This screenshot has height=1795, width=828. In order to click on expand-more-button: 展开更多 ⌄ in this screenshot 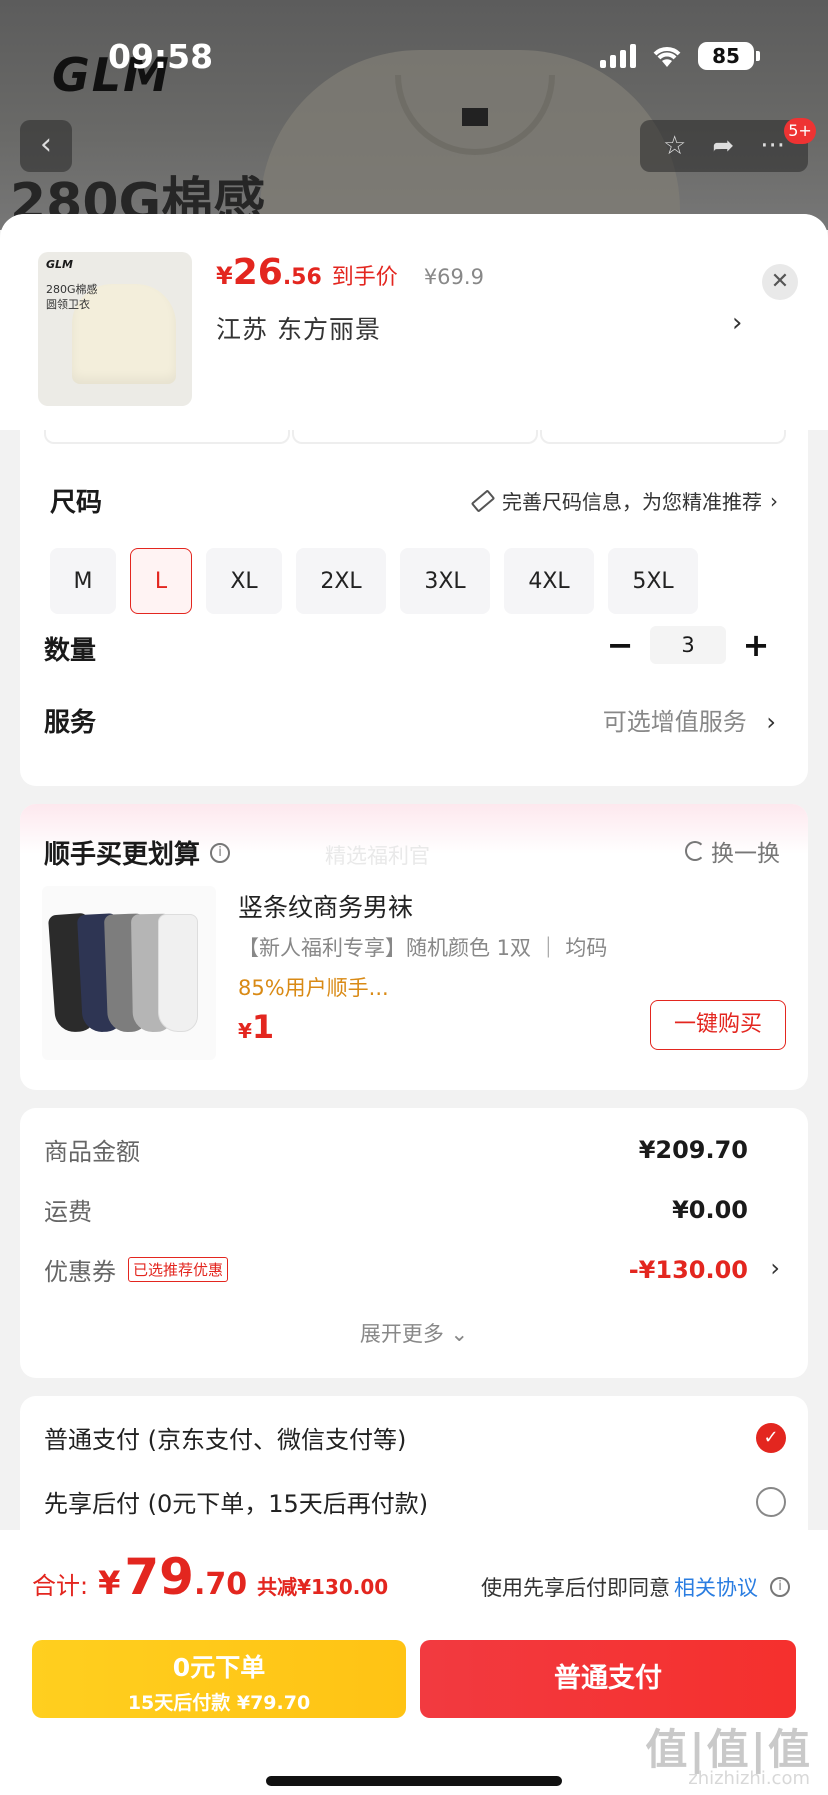, I will do `click(414, 1333)`.